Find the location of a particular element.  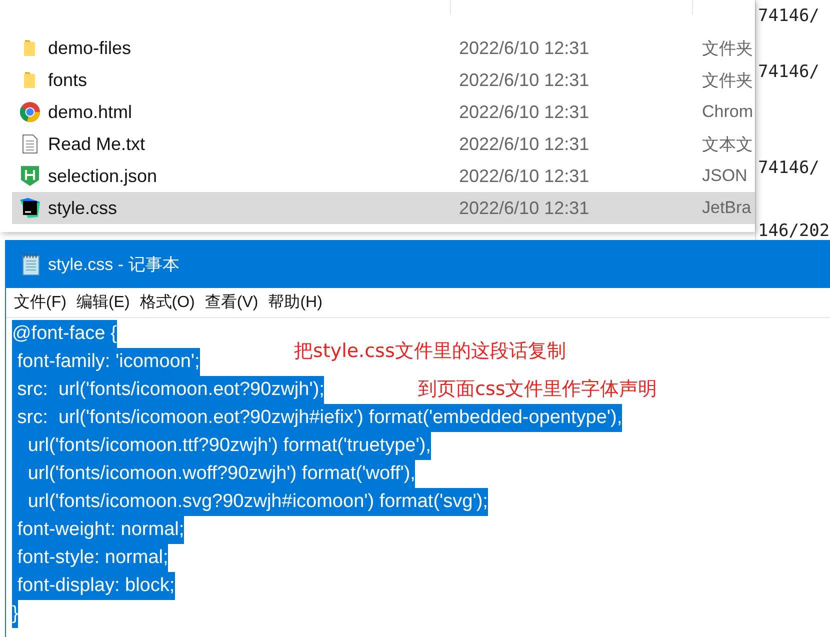

file-type: 文本文 is located at coordinates (727, 145).